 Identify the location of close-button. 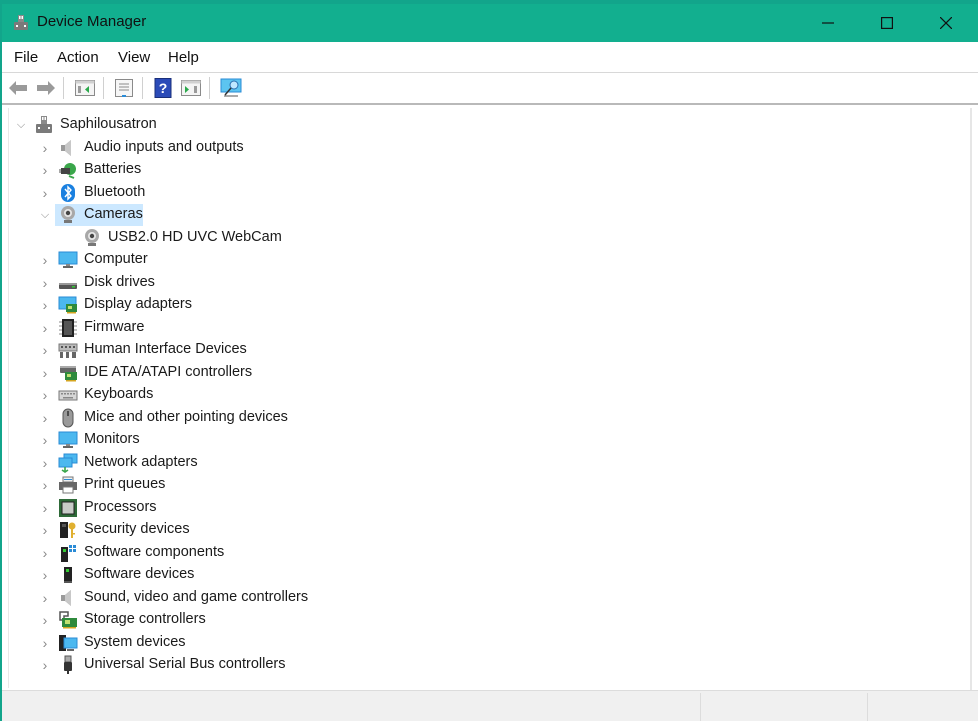
(946, 23).